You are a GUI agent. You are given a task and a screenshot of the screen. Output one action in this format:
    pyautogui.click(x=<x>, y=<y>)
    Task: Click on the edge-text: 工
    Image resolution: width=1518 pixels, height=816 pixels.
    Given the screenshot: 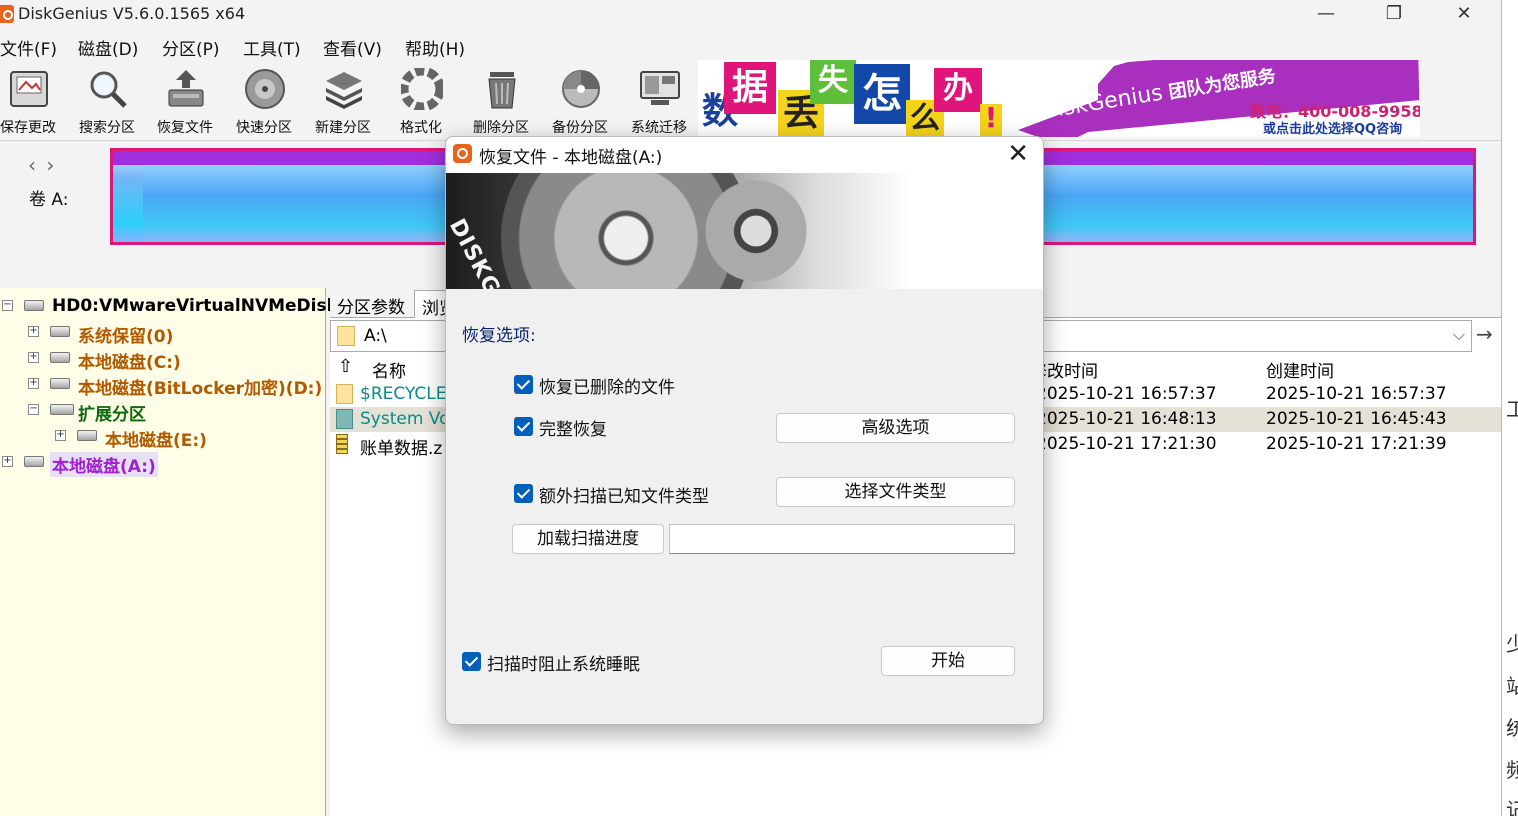 What is the action you would take?
    pyautogui.click(x=1512, y=409)
    